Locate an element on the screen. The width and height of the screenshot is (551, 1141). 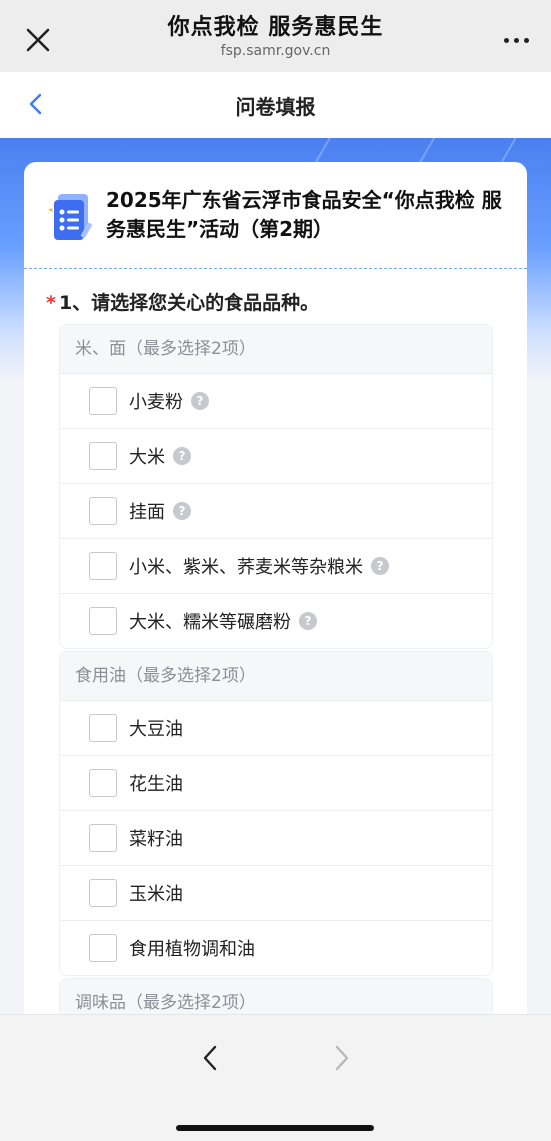
app-title-block: 你点我检 服务惠民生 fsp.samr.gov.cn is located at coordinates (276, 34).